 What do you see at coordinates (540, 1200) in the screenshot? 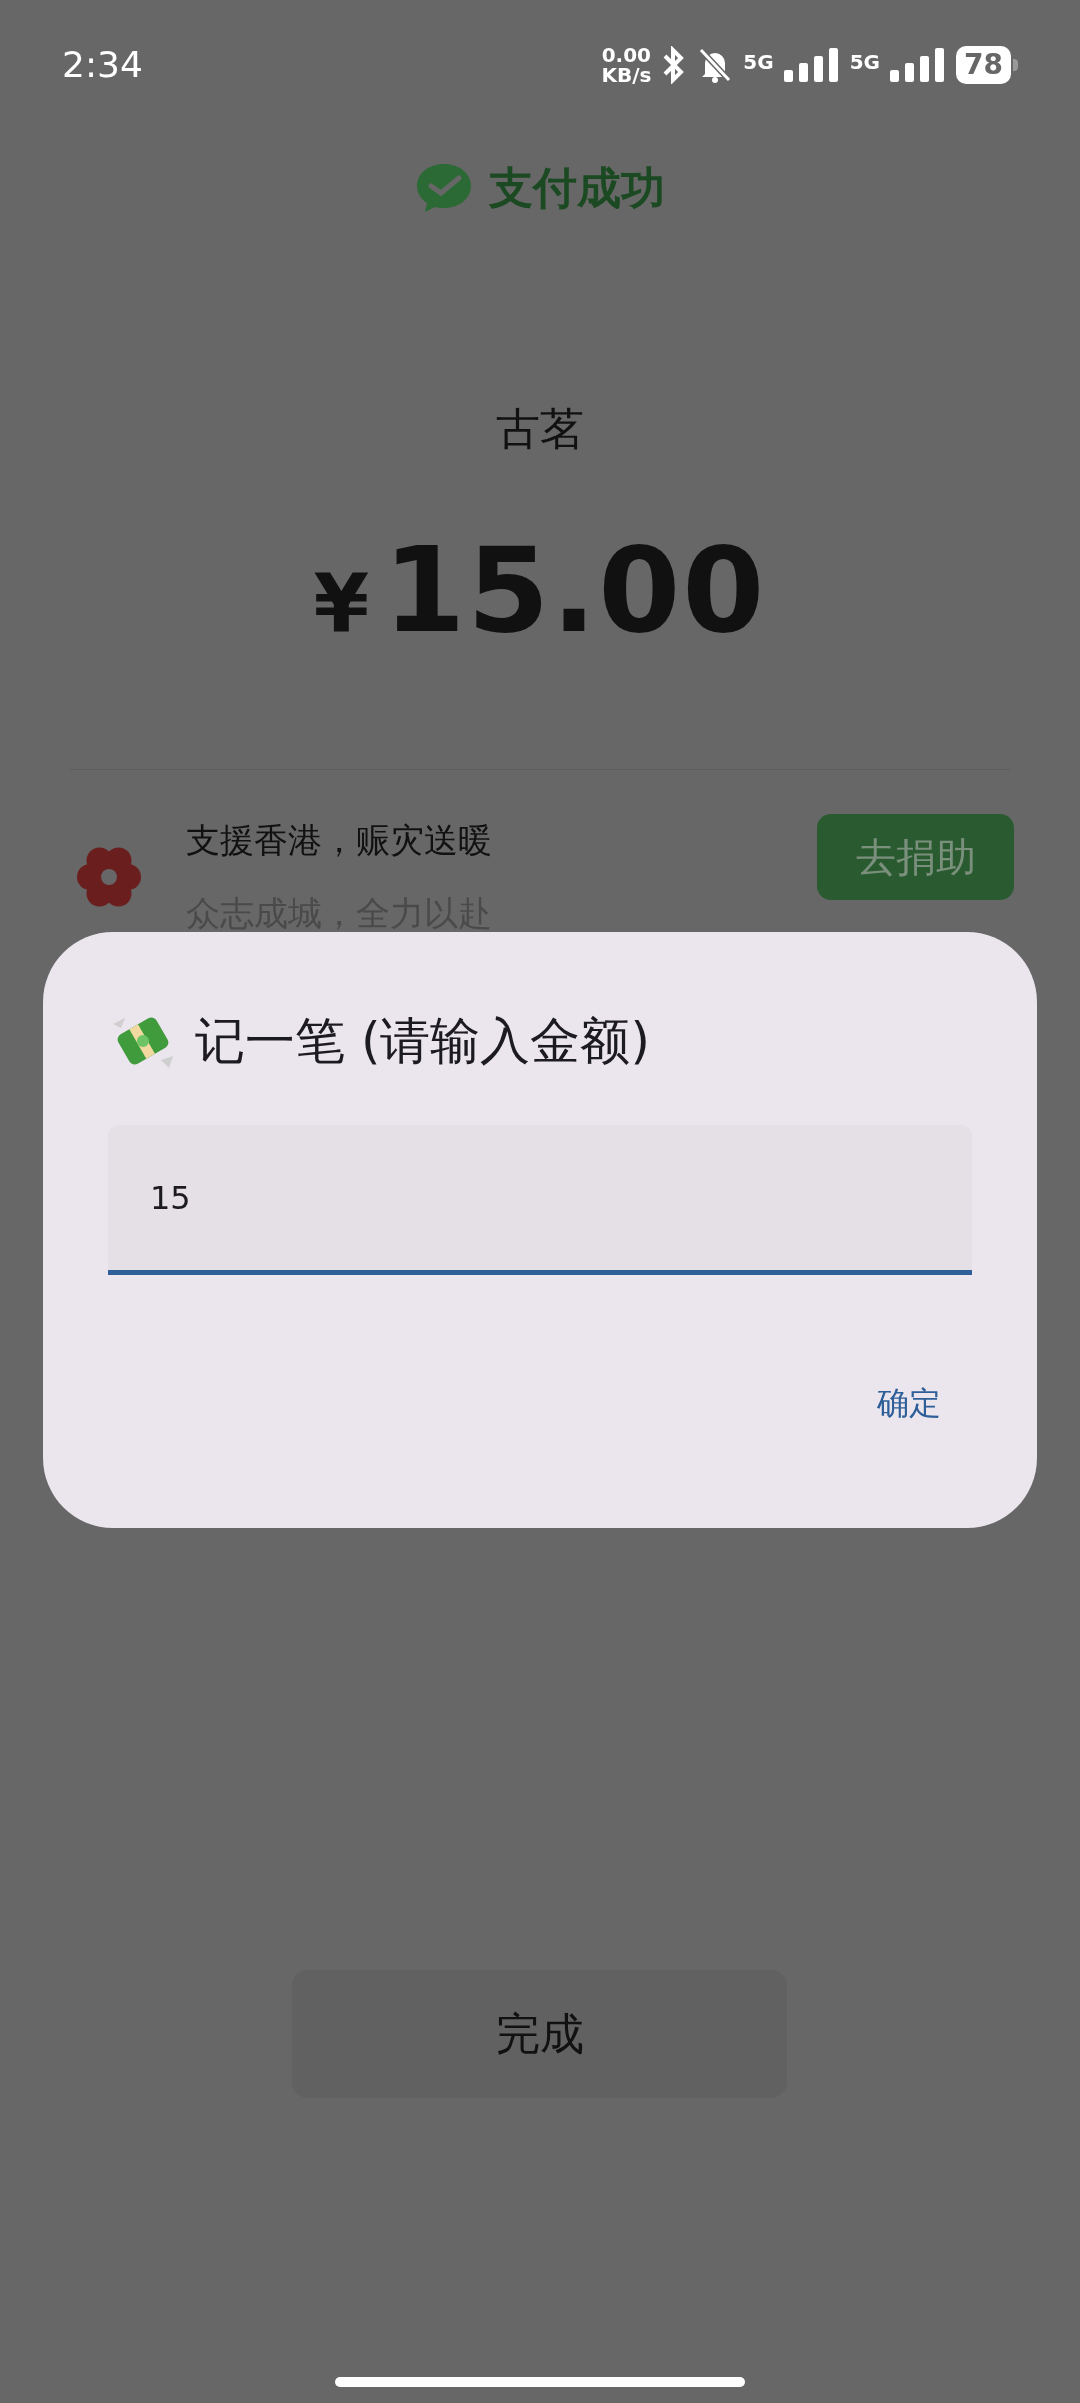
I see `amount-input-field: 15` at bounding box center [540, 1200].